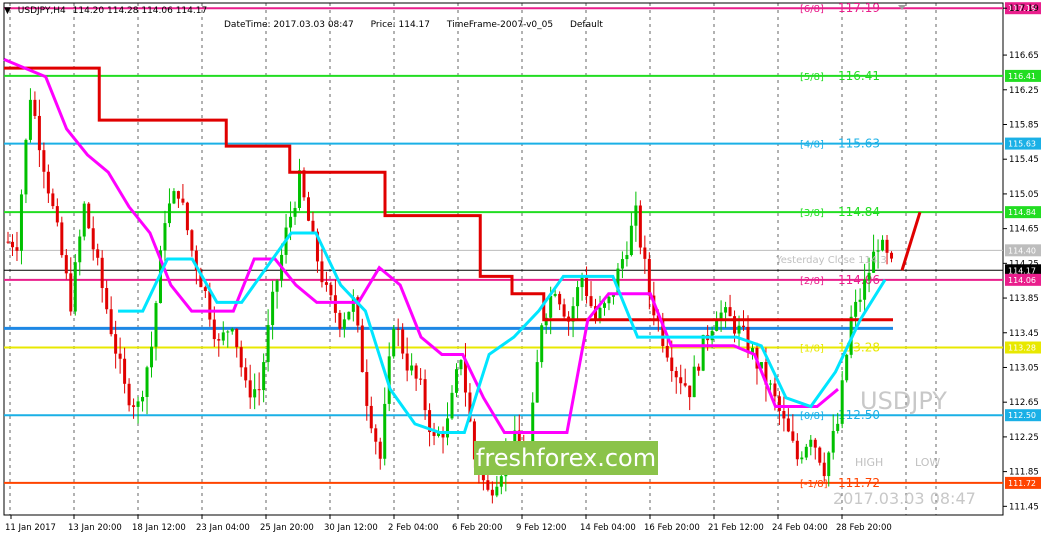  What do you see at coordinates (1024, 160) in the screenshot?
I see `y-tick-label: 115.45` at bounding box center [1024, 160].